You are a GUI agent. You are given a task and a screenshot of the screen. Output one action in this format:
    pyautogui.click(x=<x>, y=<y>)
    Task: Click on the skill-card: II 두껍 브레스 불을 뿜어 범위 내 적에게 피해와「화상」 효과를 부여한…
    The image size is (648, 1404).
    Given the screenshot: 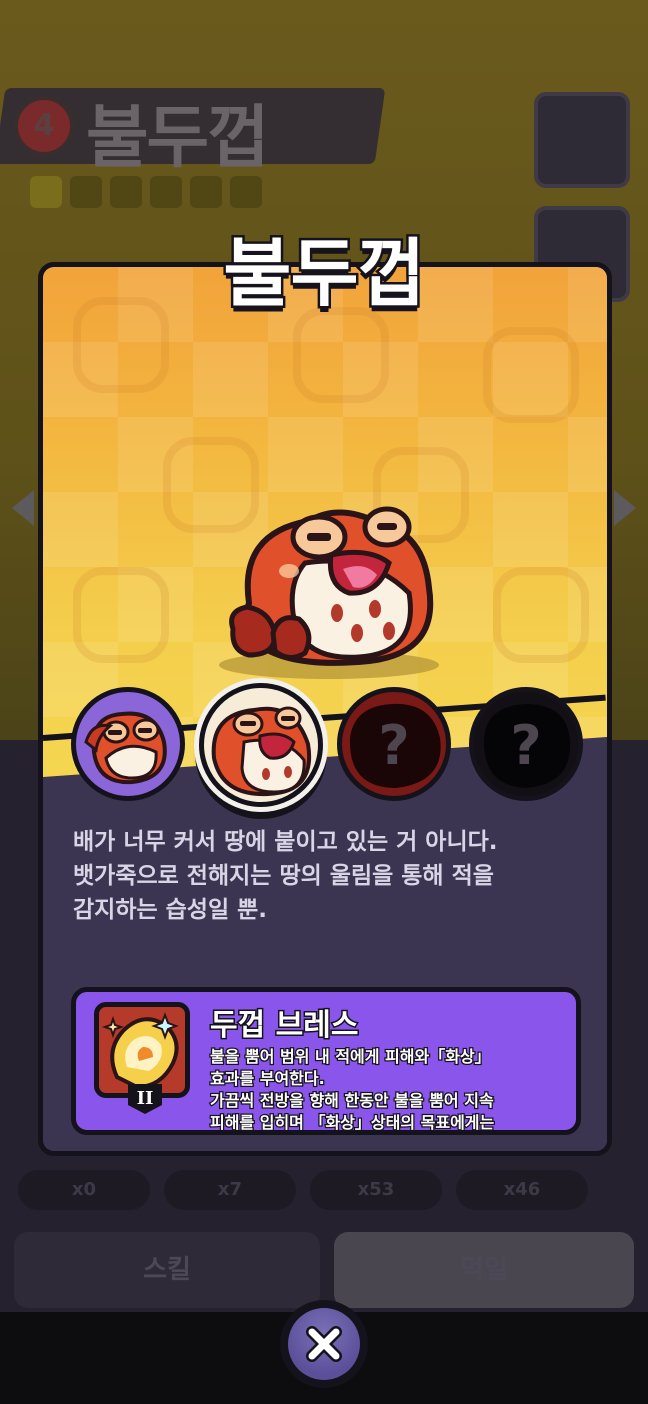 What is the action you would take?
    pyautogui.click(x=326, y=1061)
    